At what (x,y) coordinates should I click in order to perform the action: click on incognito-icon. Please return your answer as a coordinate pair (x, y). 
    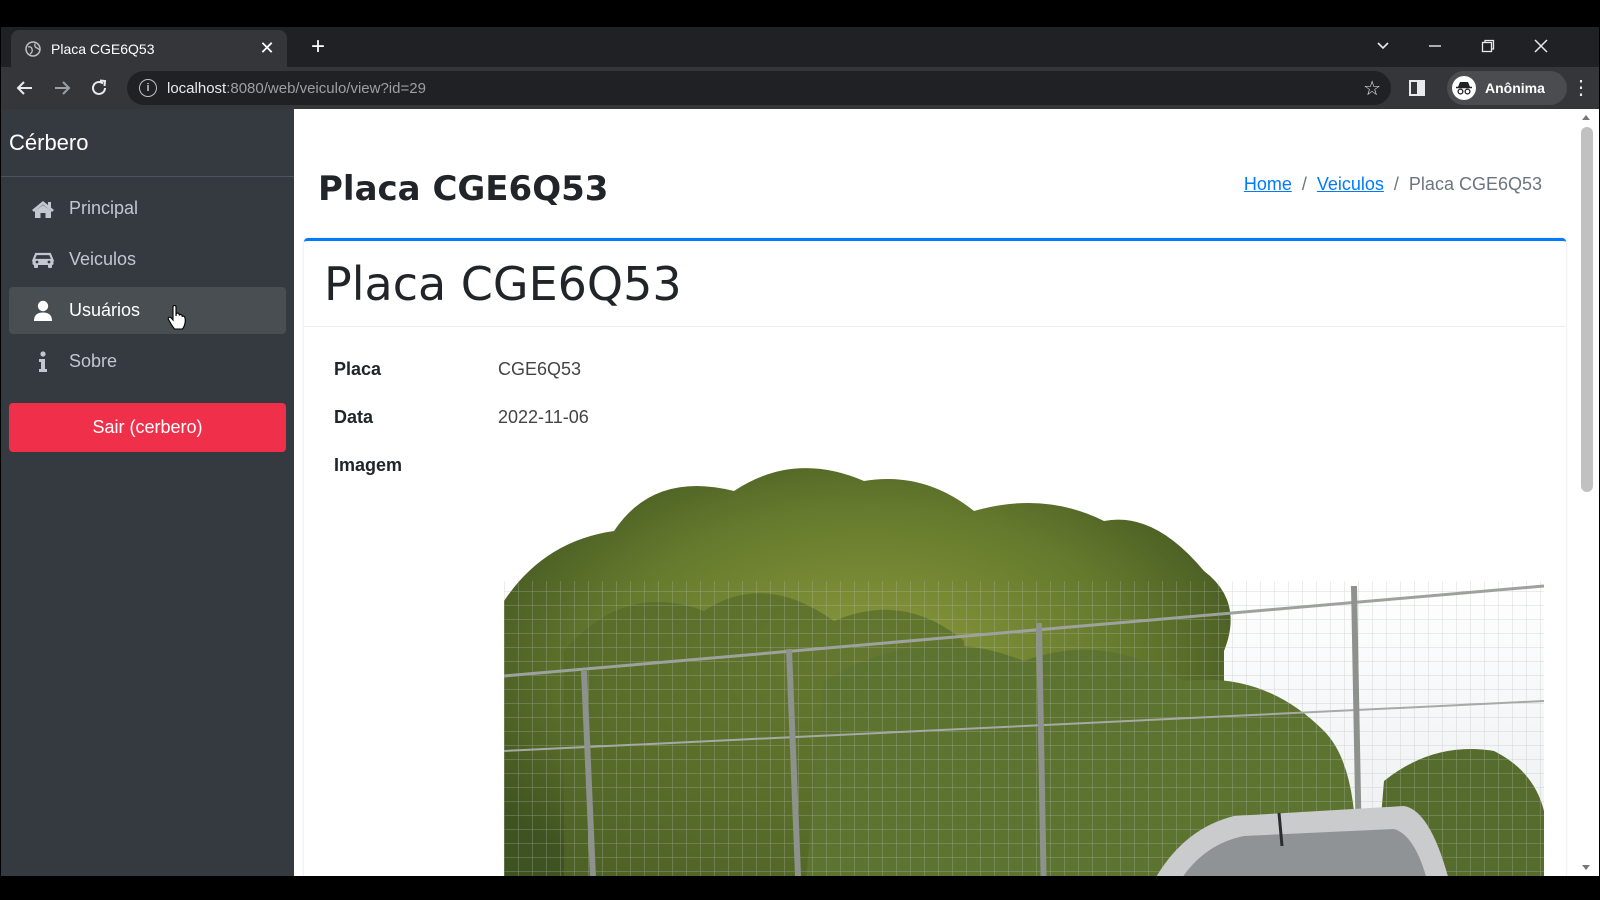
    Looking at the image, I should click on (1464, 88).